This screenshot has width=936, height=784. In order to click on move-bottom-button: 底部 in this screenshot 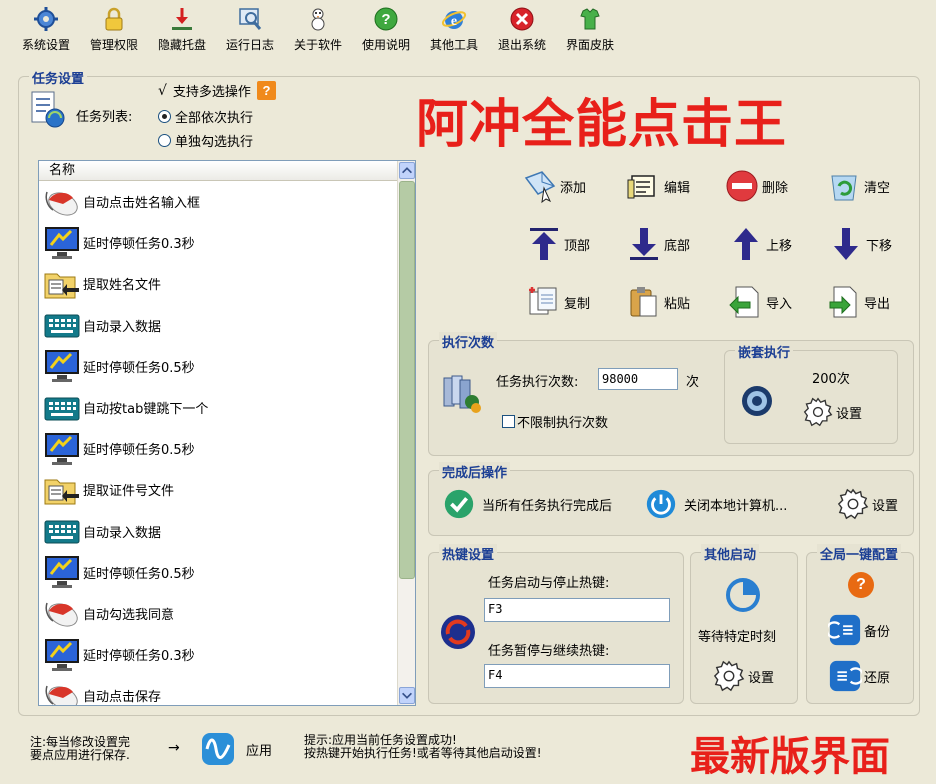, I will do `click(658, 244)`.